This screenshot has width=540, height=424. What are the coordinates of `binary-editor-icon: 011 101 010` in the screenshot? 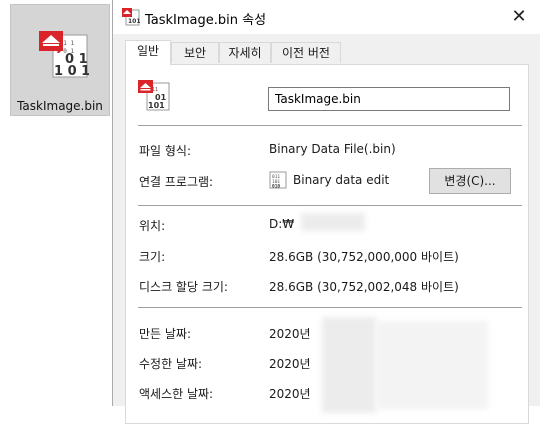 It's located at (278, 180).